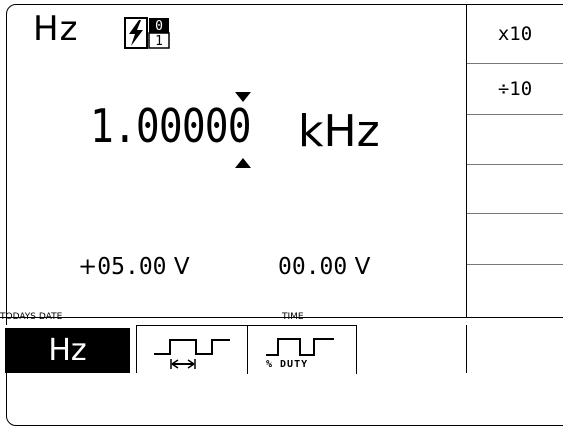 The height and width of the screenshot is (426, 563). I want to click on tab-duty: % DUTY, so click(302, 349).